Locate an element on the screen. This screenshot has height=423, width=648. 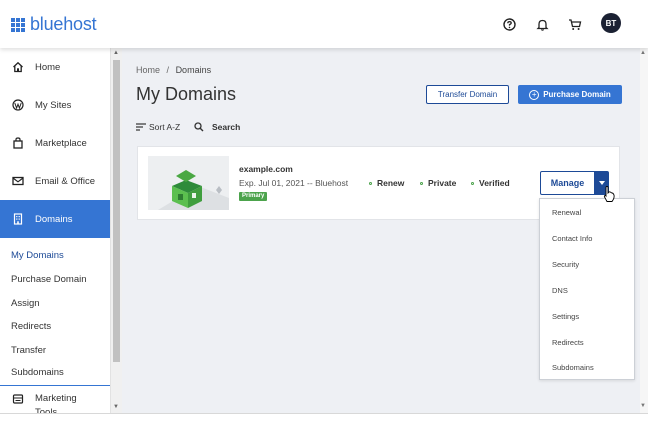
sidebar-item-email-office: Email & Office is located at coordinates (55, 181).